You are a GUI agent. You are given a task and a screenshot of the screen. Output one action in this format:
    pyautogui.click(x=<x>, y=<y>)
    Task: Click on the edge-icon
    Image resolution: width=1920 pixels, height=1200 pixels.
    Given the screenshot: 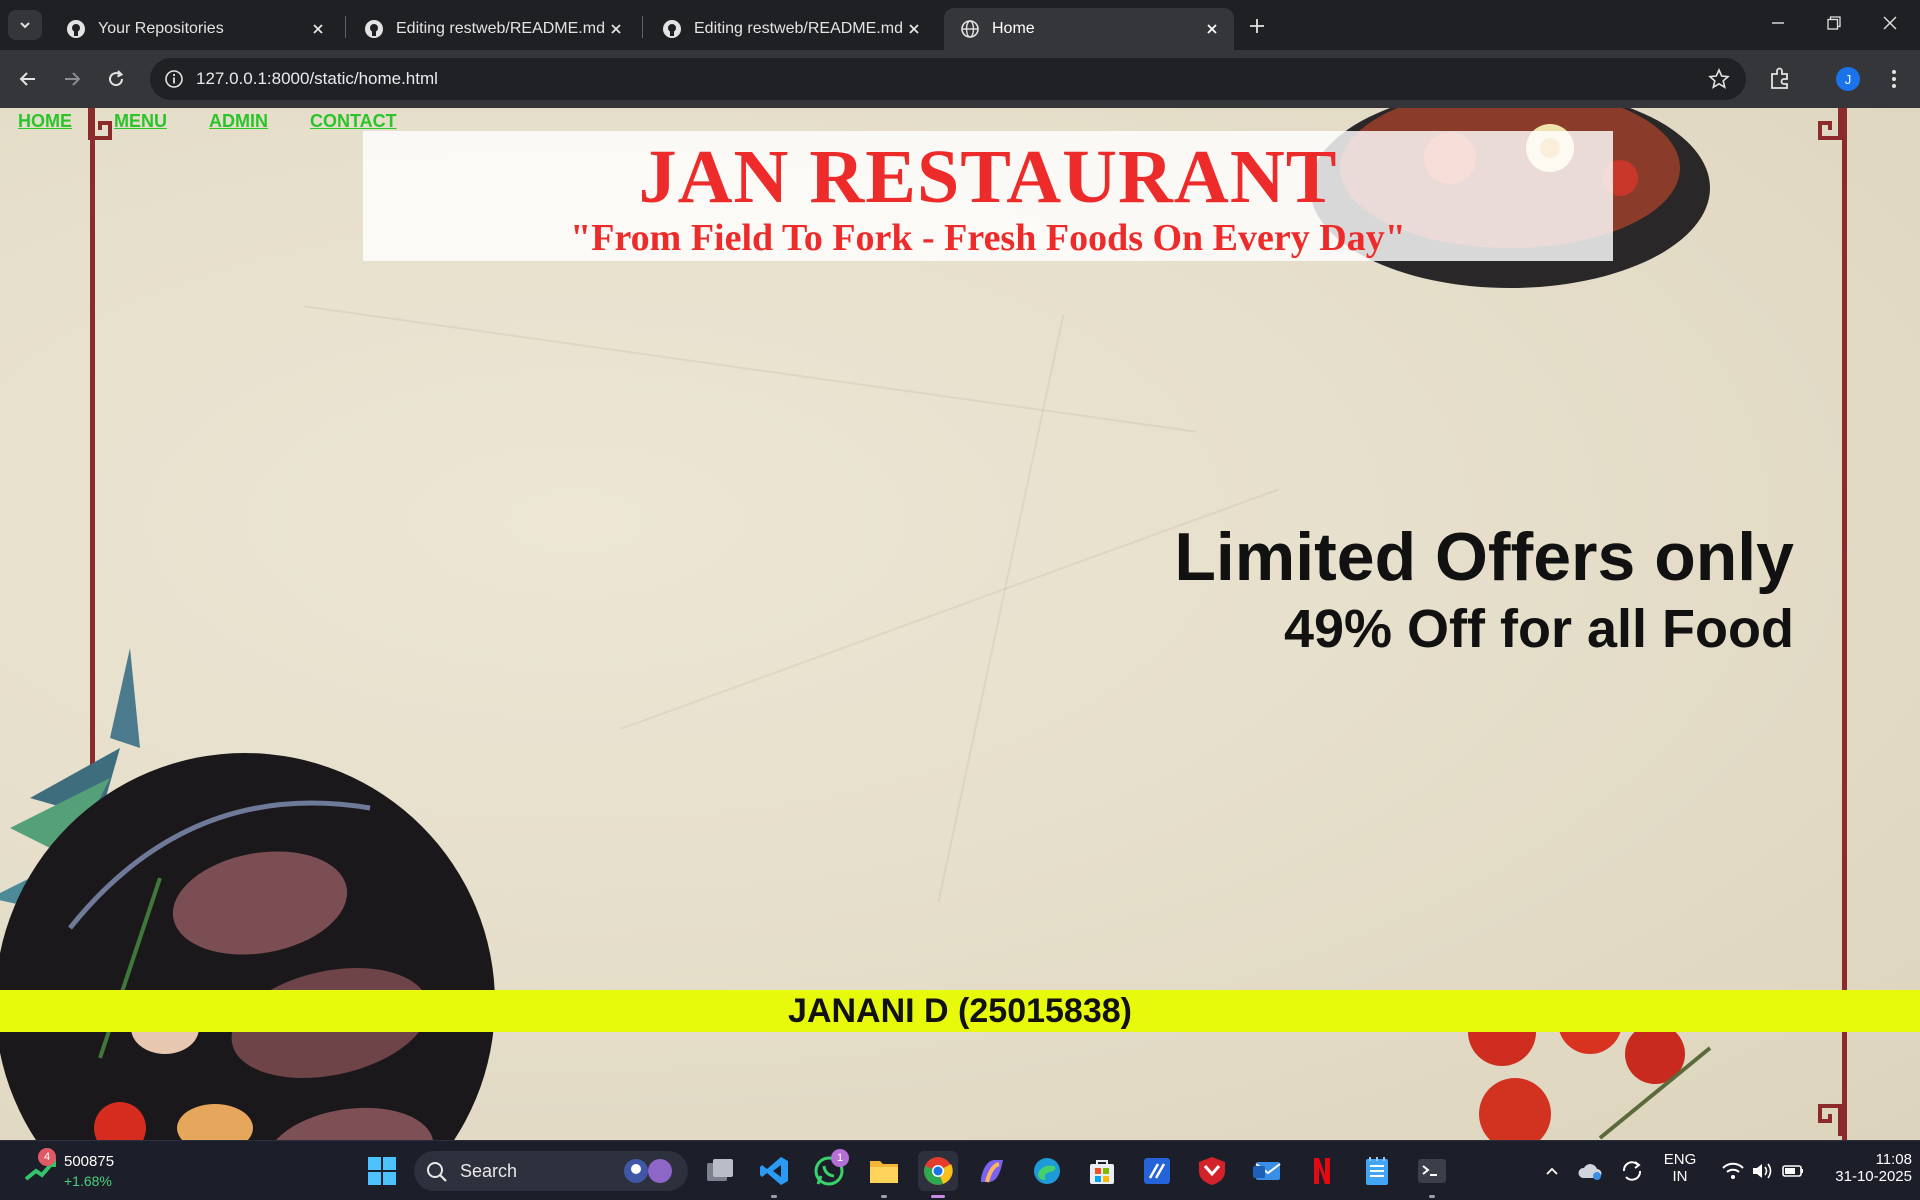 What is the action you would take?
    pyautogui.click(x=1047, y=1171)
    